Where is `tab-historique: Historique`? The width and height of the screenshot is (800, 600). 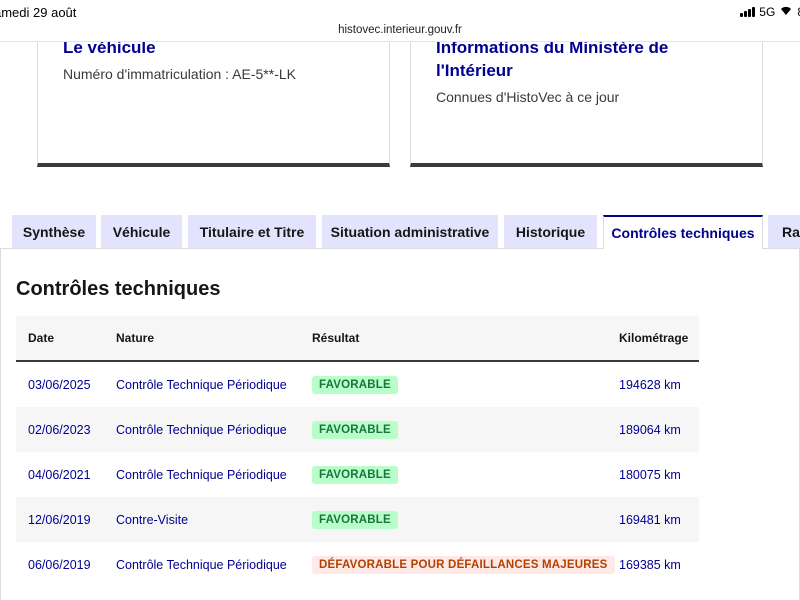
tab-historique: Historique is located at coordinates (550, 231).